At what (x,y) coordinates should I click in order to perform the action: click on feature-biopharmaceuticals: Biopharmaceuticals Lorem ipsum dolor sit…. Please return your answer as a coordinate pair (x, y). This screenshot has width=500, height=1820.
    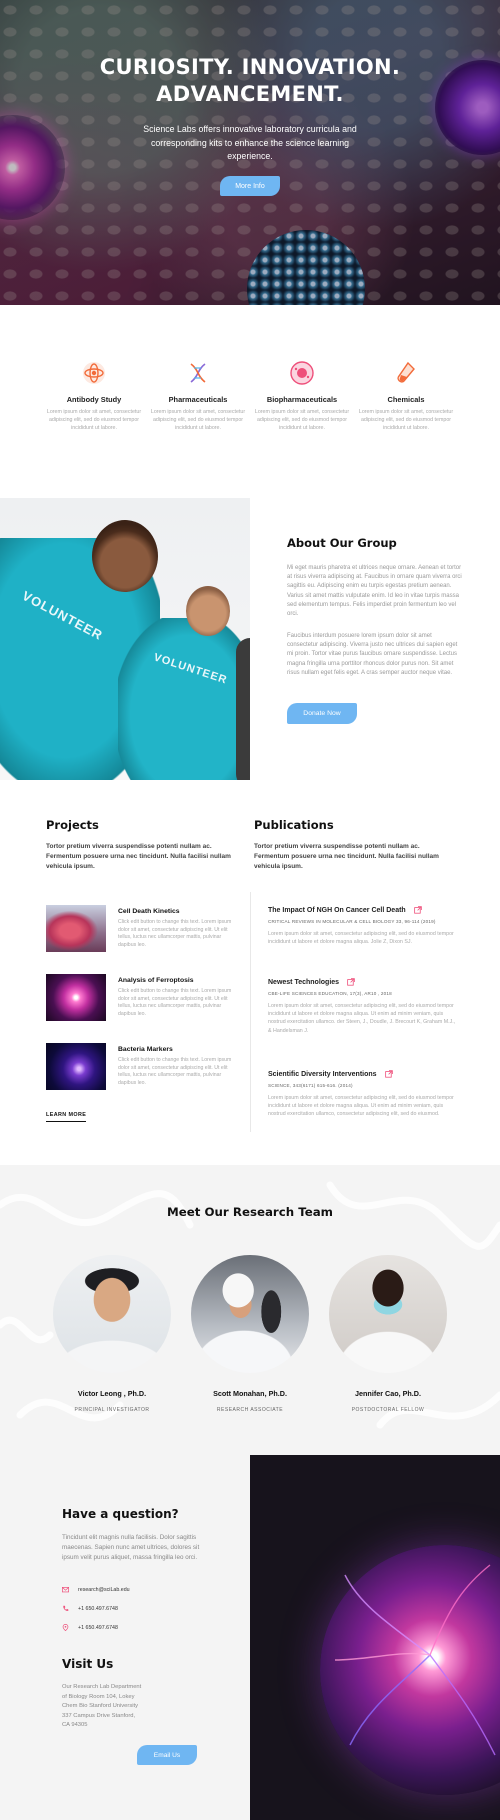
    Looking at the image, I should click on (302, 396).